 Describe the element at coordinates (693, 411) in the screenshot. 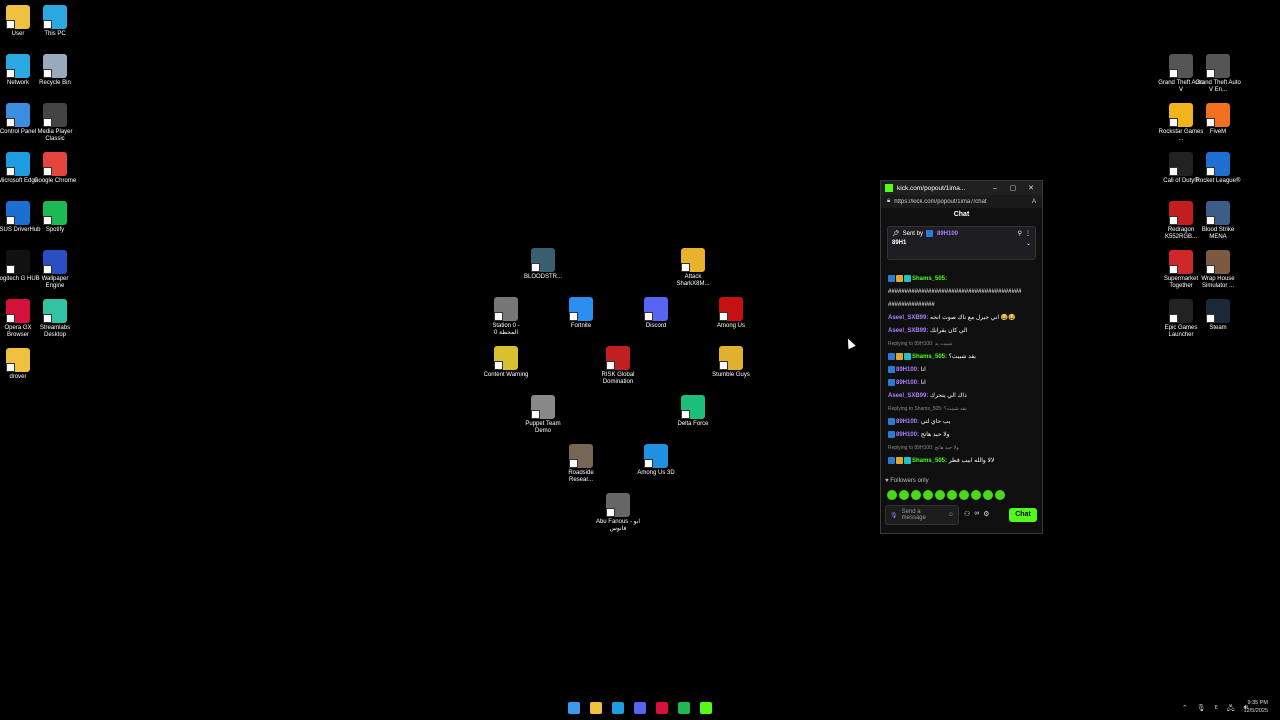

I see `desktop-icon: Delta Force` at that location.